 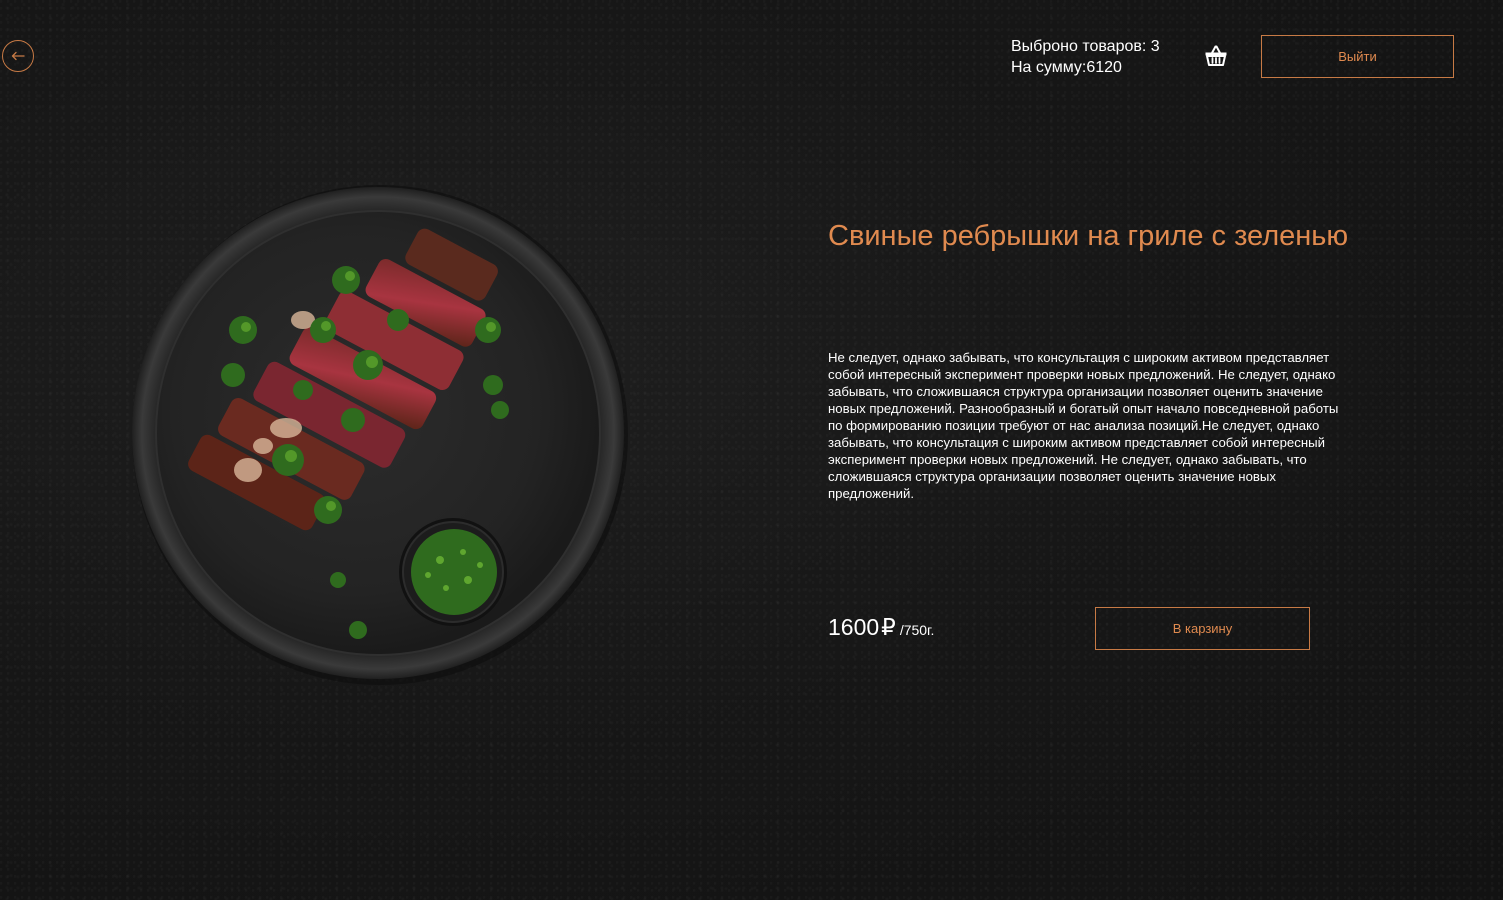 I want to click on price-amount: 1600, so click(x=854, y=627).